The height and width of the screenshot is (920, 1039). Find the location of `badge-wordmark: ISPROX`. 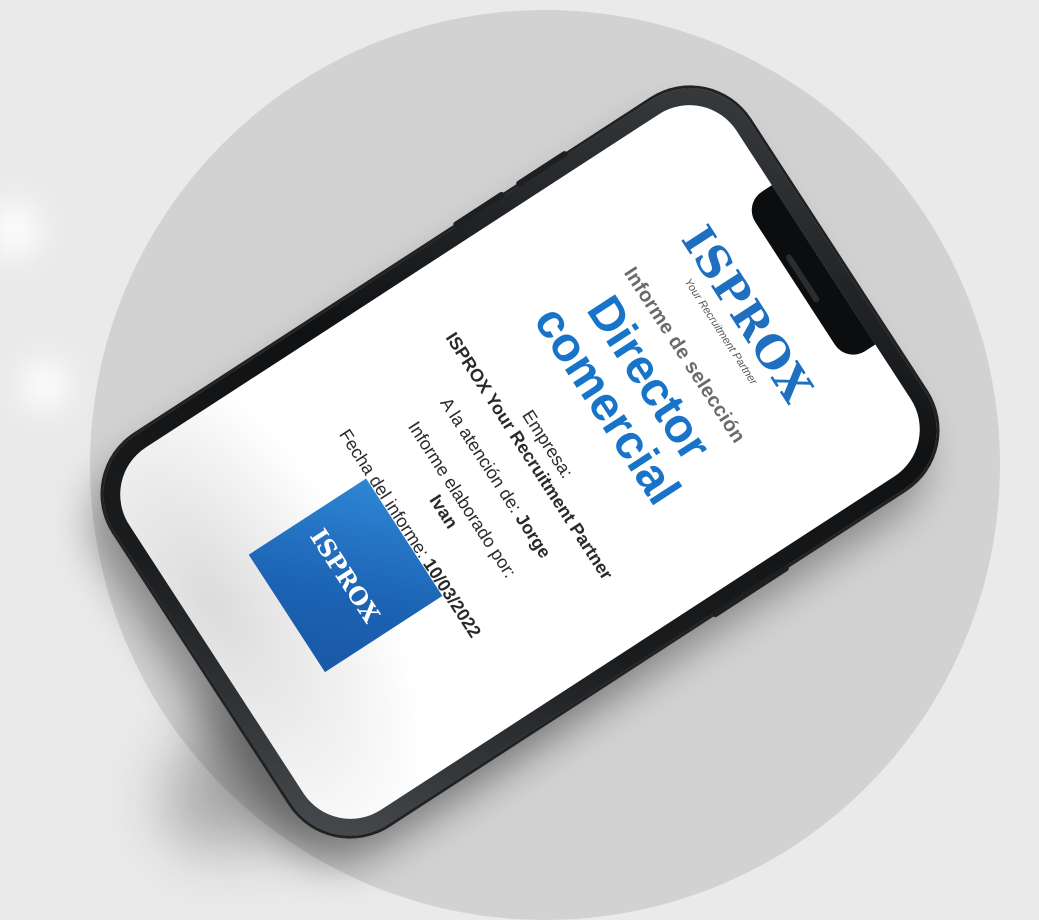

badge-wordmark: ISPROX is located at coordinates (345, 575).